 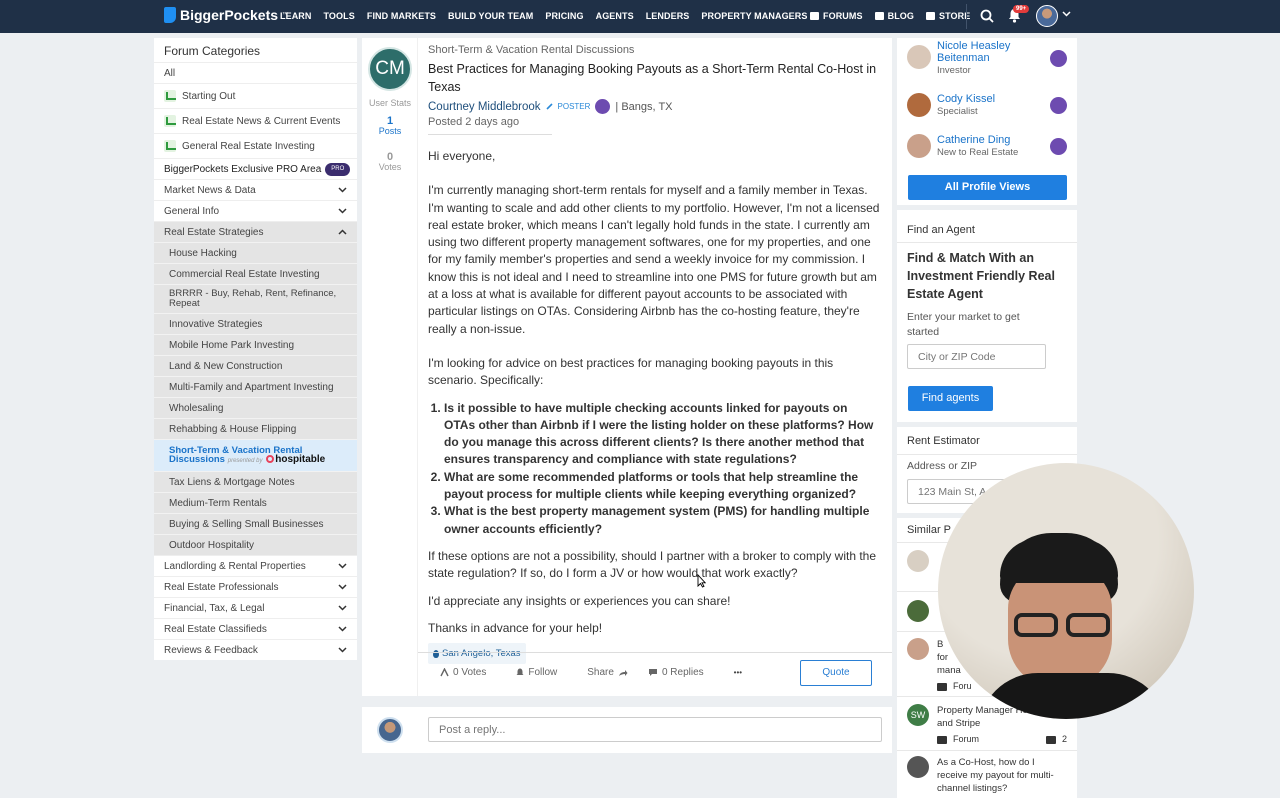 I want to click on sidebar-item-all: All, so click(x=255, y=72).